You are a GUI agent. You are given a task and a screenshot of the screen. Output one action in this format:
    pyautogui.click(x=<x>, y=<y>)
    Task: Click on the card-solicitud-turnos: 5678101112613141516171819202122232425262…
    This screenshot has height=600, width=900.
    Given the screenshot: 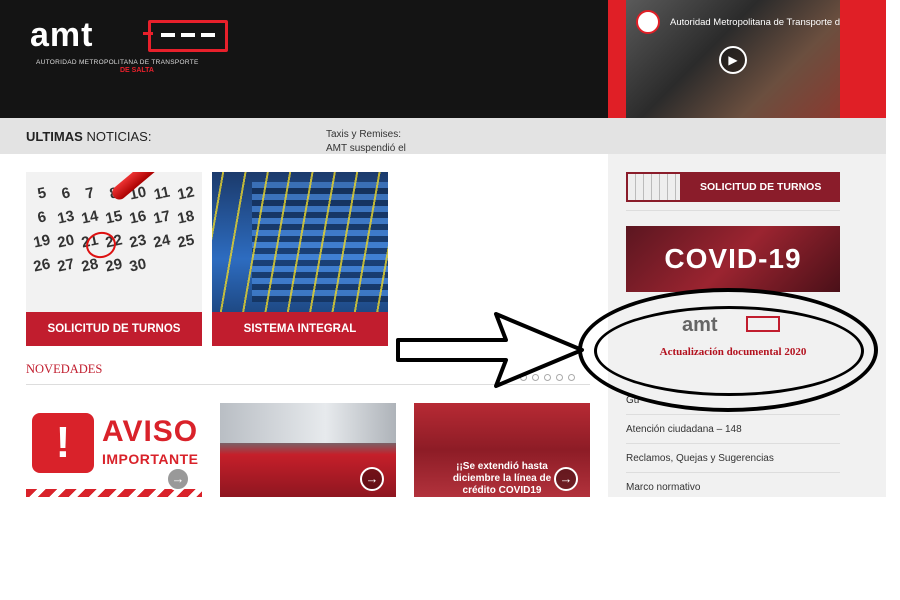 What is the action you would take?
    pyautogui.click(x=114, y=259)
    